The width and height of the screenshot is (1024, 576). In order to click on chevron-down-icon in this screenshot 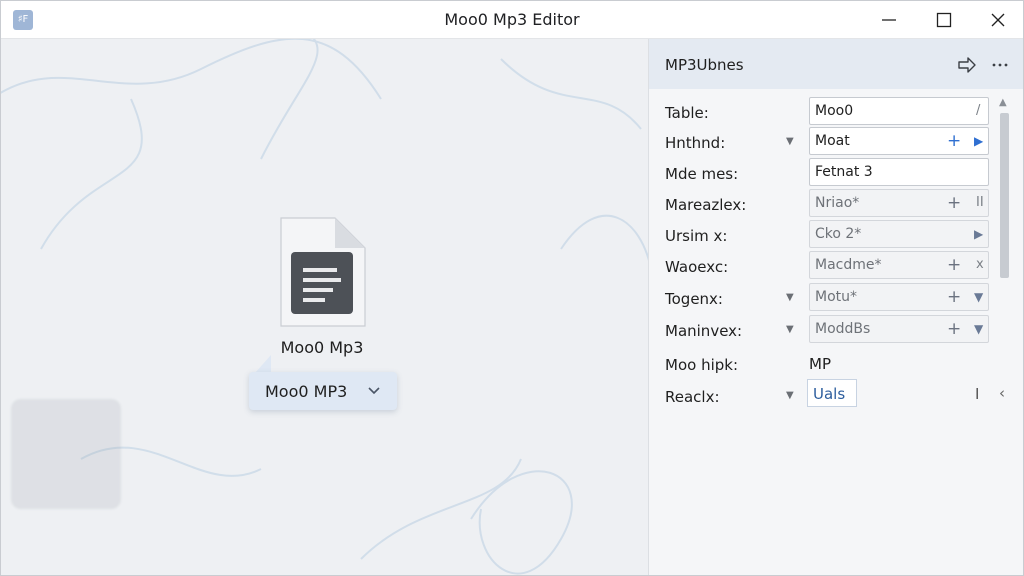, I will do `click(374, 391)`.